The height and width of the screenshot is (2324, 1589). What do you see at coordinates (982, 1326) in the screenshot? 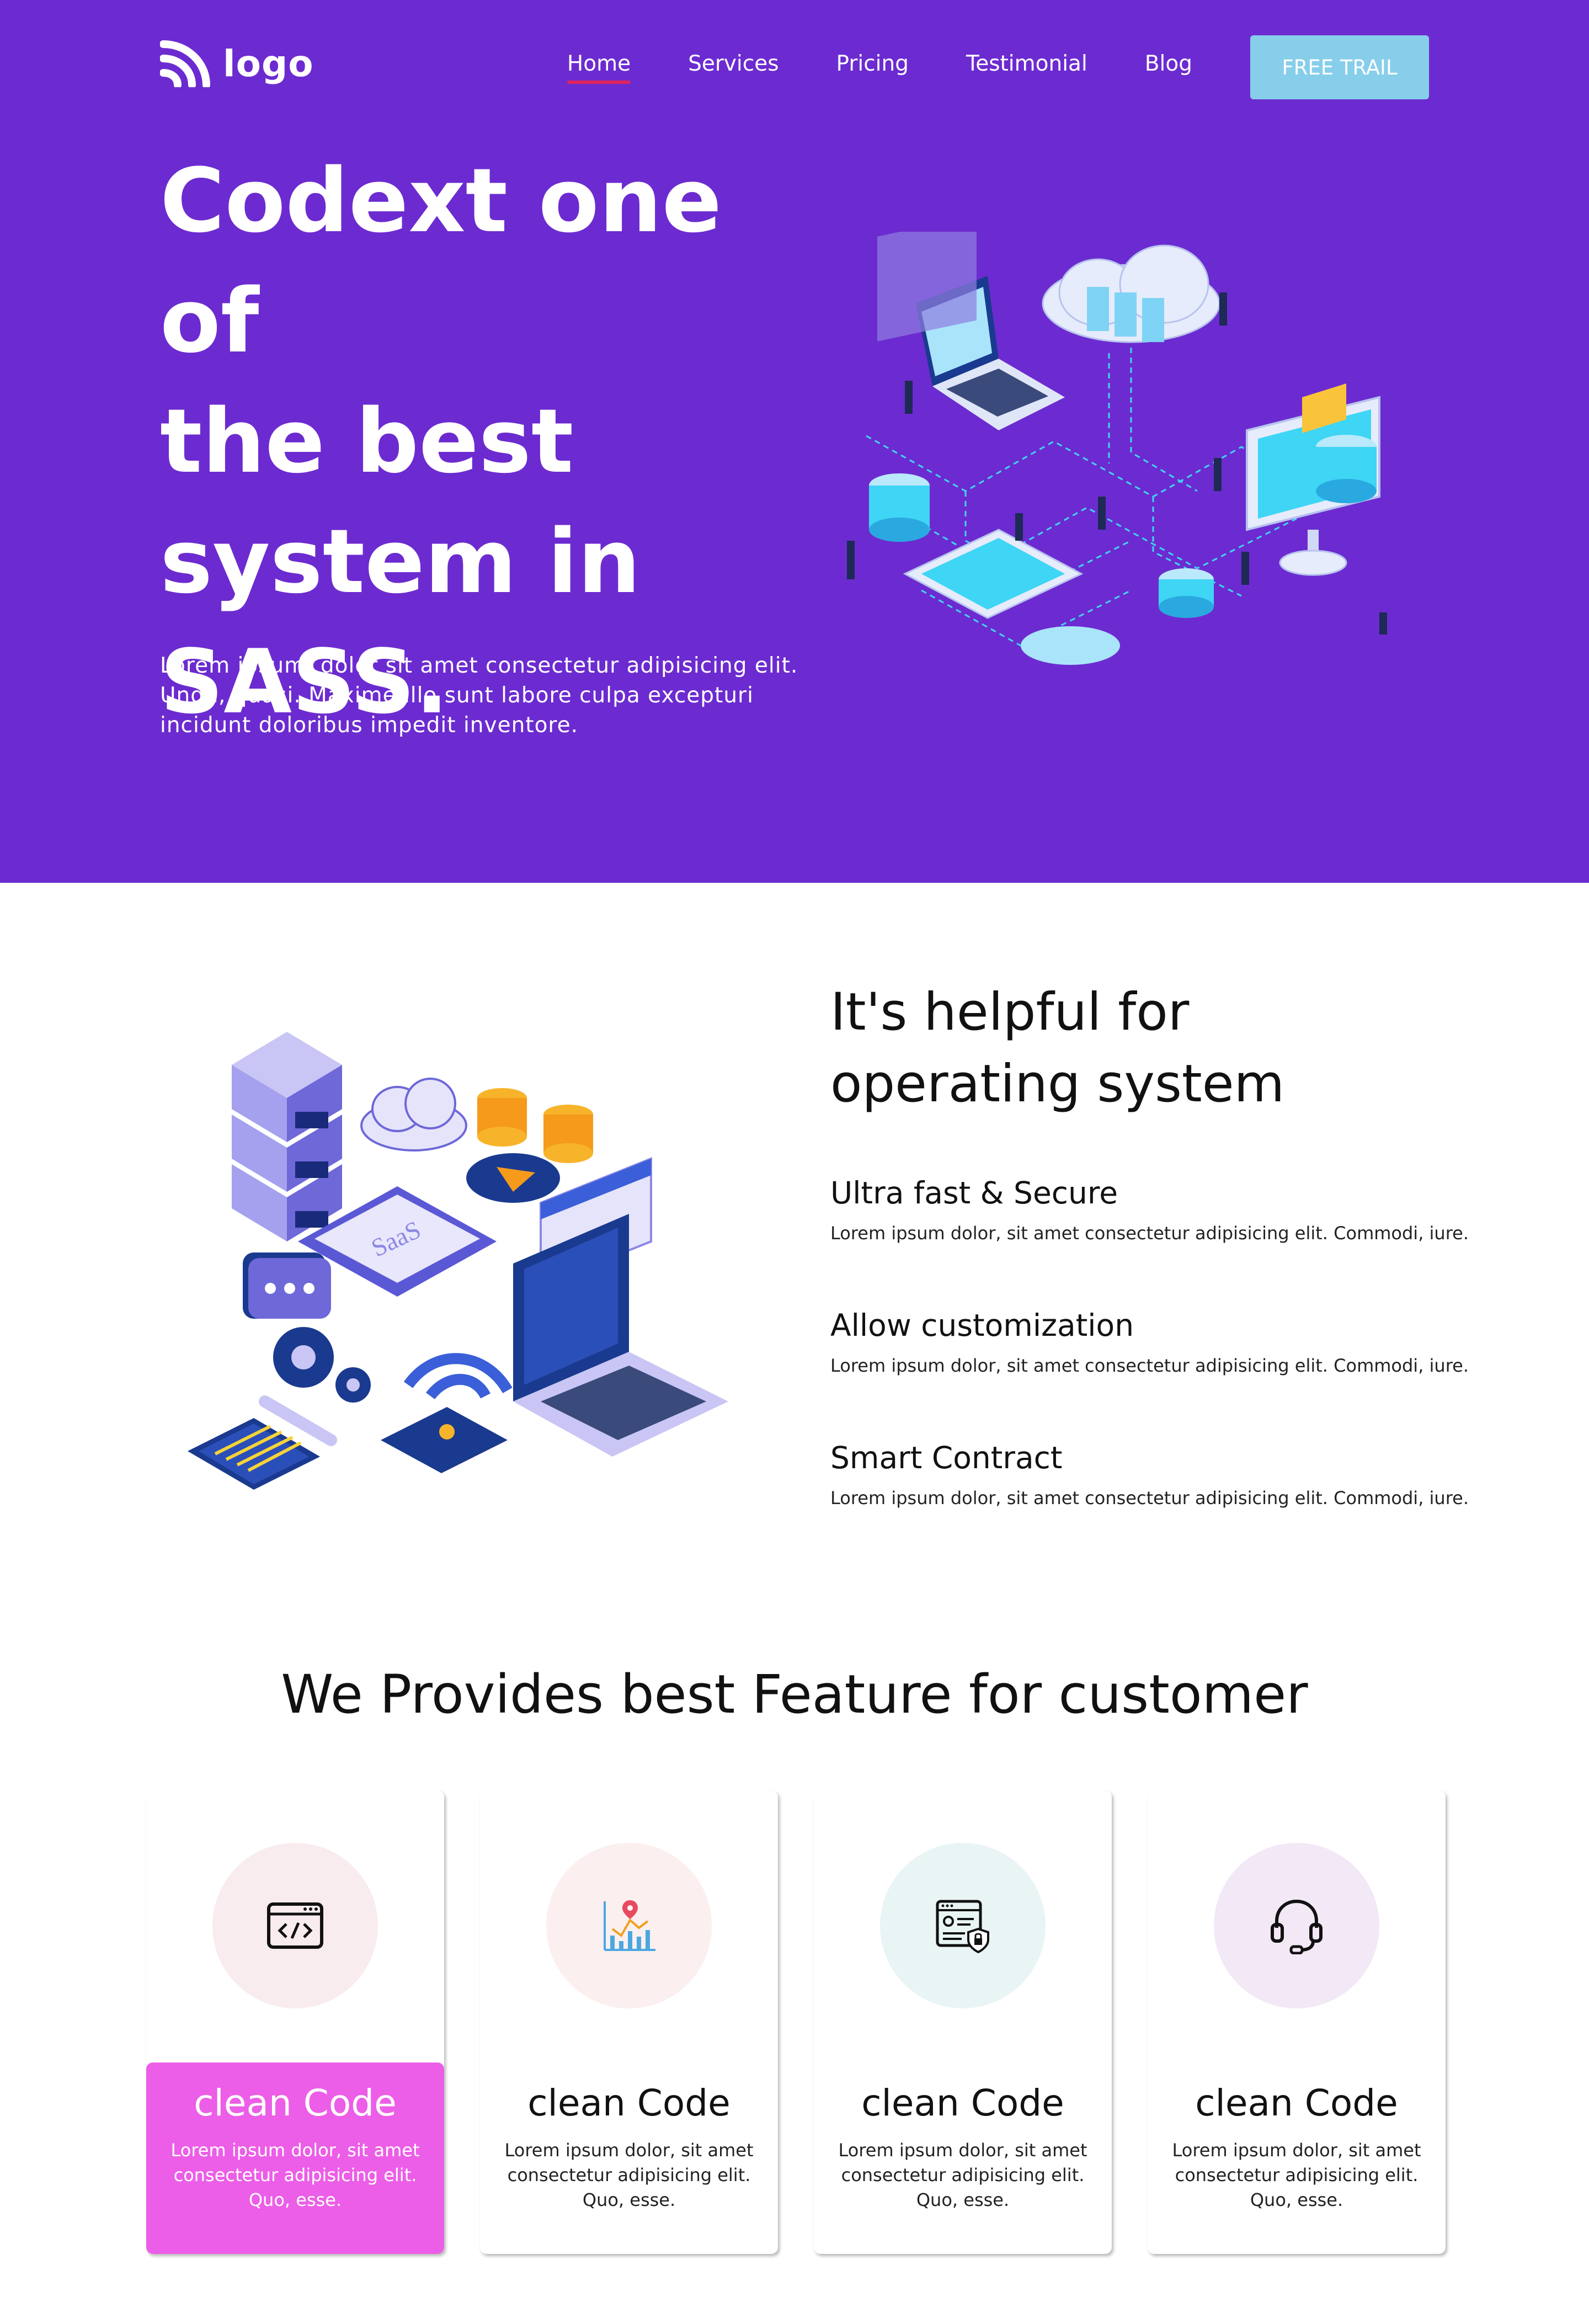
I see `feature-title: Allow customization` at bounding box center [982, 1326].